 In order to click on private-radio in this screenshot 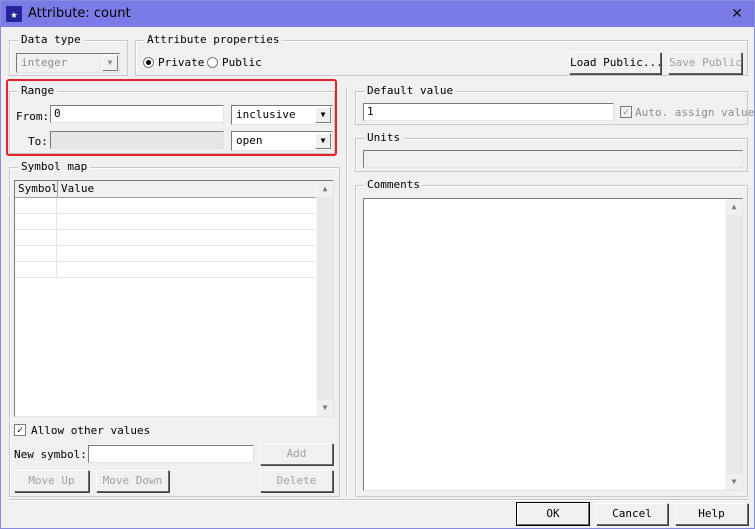, I will do `click(148, 62)`.